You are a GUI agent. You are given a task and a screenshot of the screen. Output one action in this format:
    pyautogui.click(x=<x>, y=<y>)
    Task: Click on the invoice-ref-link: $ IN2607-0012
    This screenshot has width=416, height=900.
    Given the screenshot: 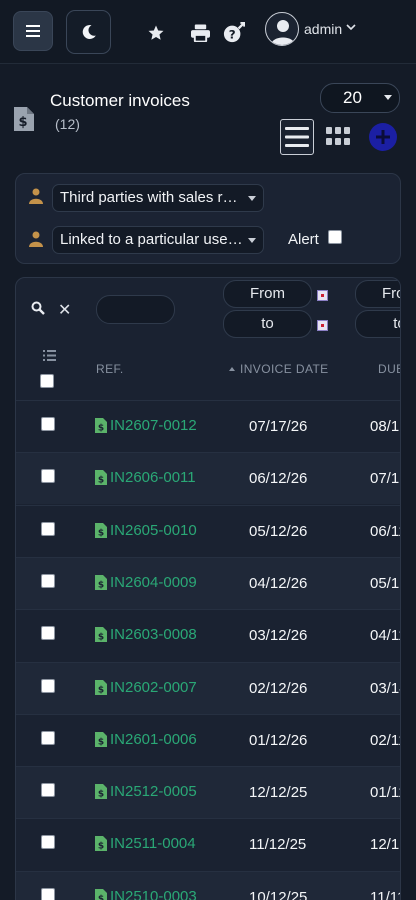 What is the action you would take?
    pyautogui.click(x=146, y=425)
    